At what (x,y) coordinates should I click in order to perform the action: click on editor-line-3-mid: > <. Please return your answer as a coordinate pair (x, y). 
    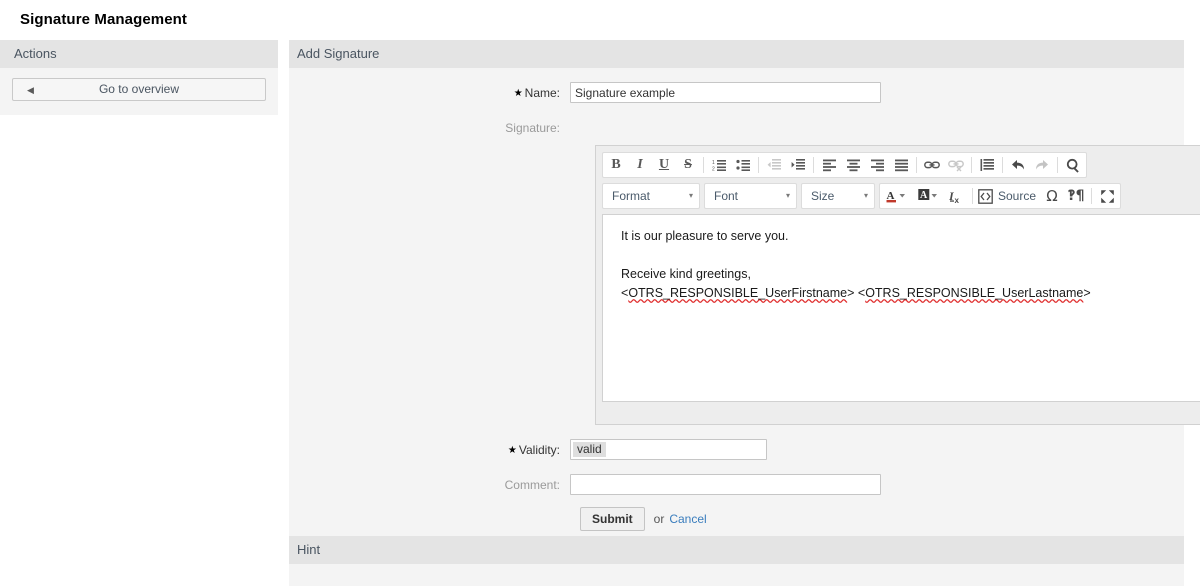
    Looking at the image, I should click on (856, 293).